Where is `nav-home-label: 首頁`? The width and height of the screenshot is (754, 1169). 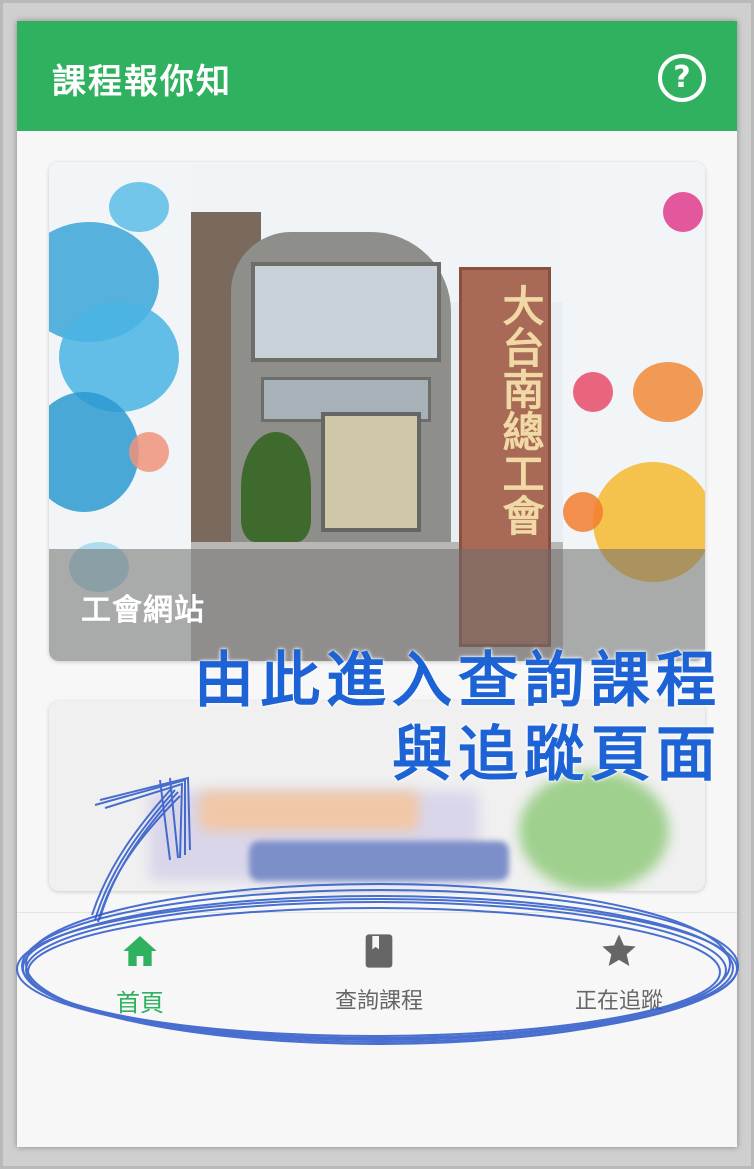
nav-home-label: 首頁 is located at coordinates (140, 1003).